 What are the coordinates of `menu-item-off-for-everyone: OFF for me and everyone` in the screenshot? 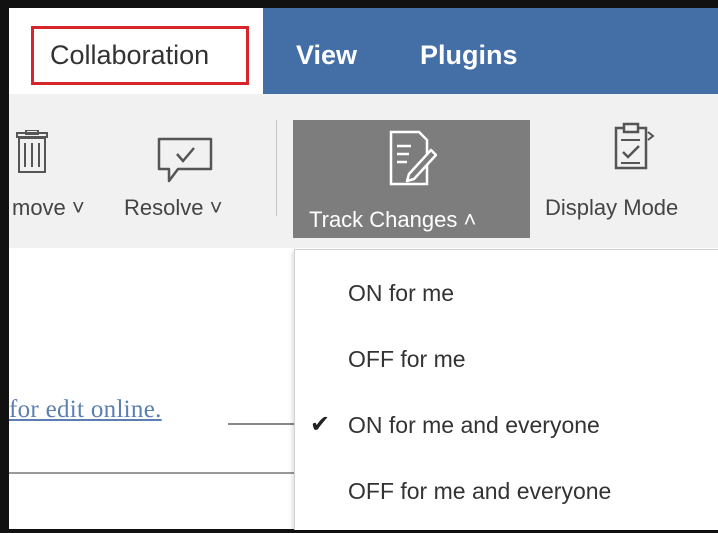 It's located at (506, 491).